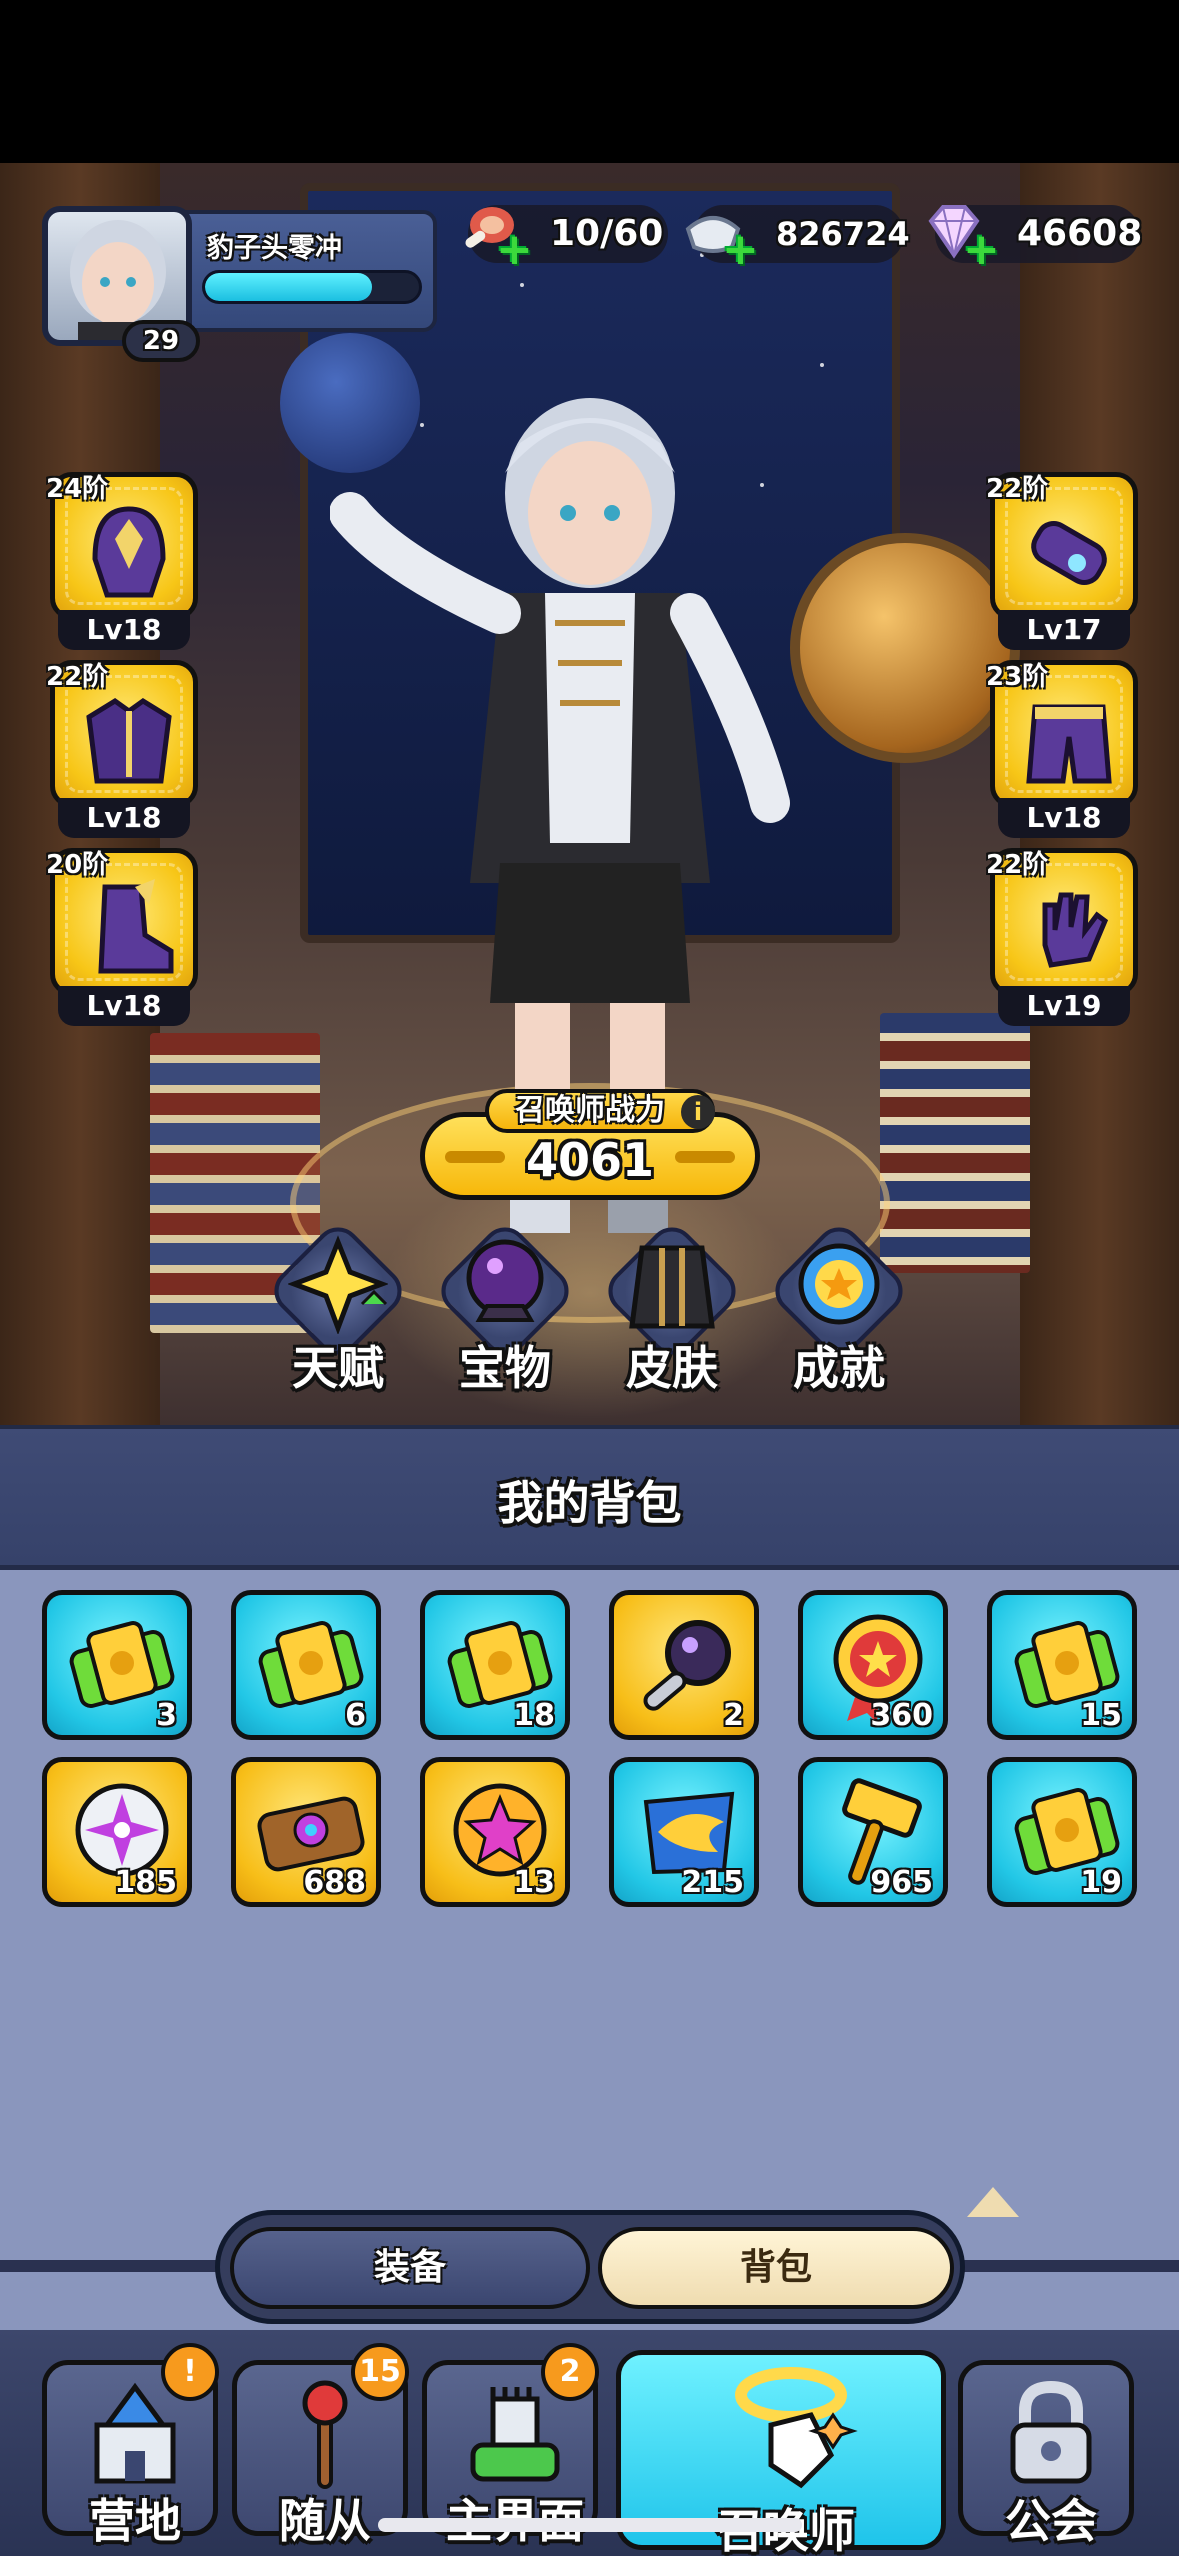 Image resolution: width=1179 pixels, height=2556 pixels. I want to click on bag-header: 我的背包, so click(589, 1497).